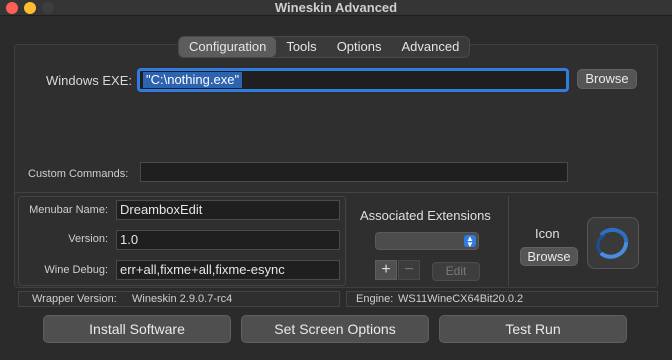  I want to click on tab-tools: Tools, so click(301, 47).